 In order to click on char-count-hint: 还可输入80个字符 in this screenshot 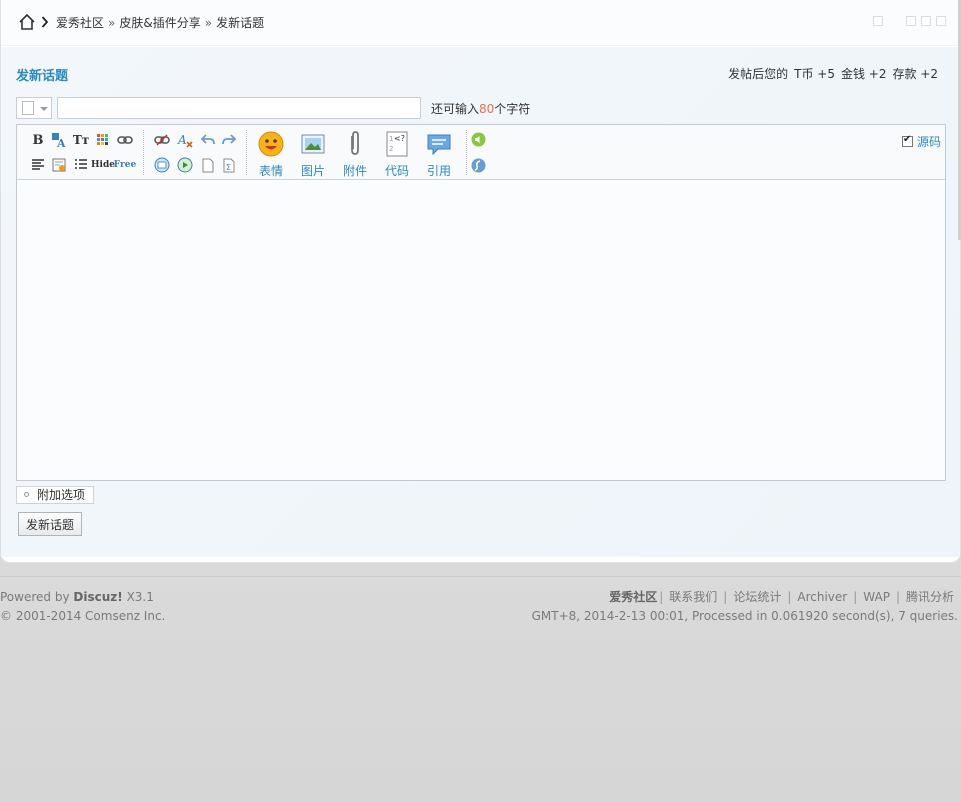, I will do `click(480, 108)`.